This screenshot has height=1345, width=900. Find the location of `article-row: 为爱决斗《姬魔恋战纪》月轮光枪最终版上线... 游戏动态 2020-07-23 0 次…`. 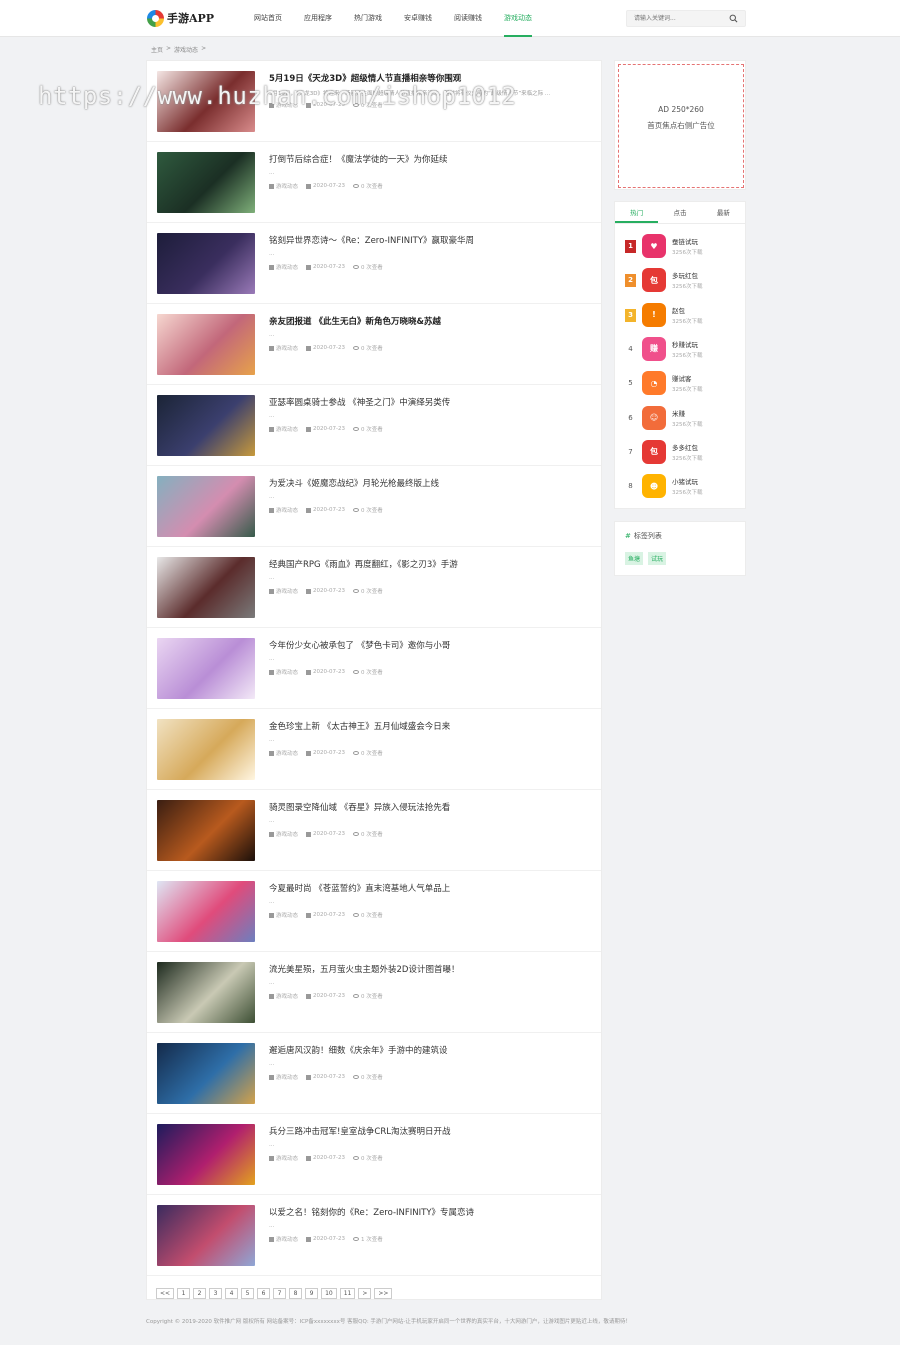

article-row: 为爱决斗《姬魔恋战纪》月轮光枪最终版上线... 游戏动态 2020-07-23 0 次… is located at coordinates (374, 506).